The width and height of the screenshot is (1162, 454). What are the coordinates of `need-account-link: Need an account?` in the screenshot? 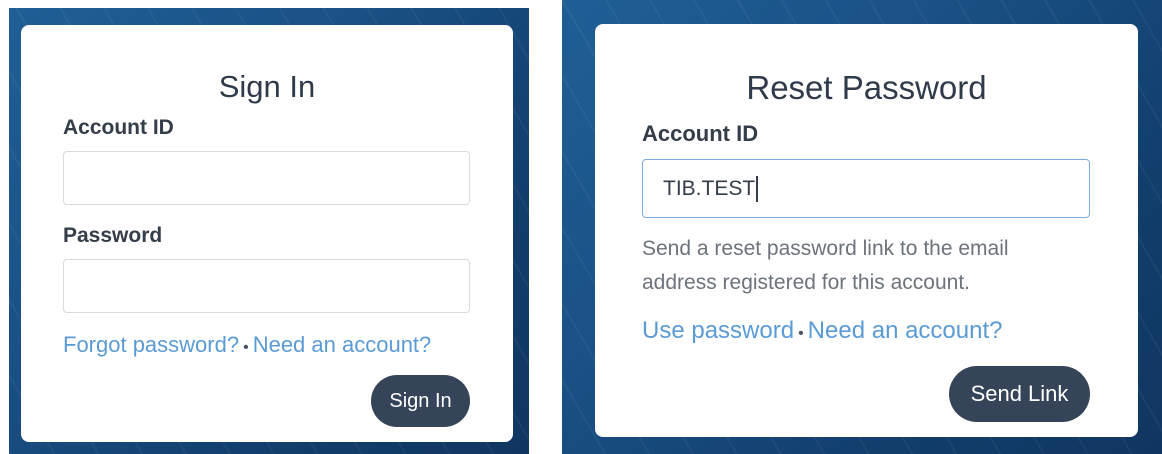 It's located at (342, 344).